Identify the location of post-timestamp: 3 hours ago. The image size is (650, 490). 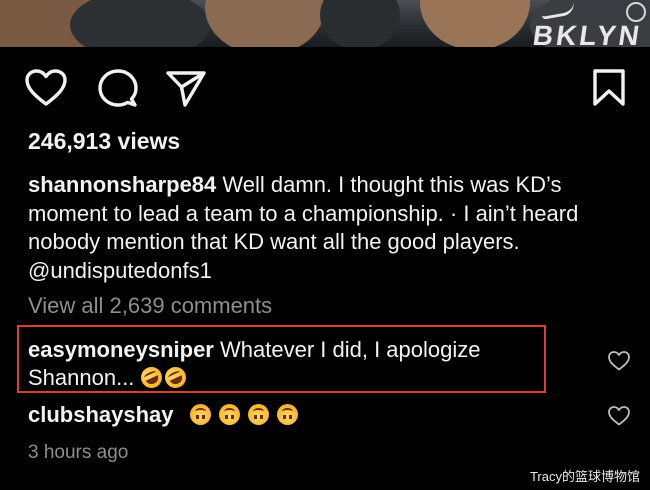
(78, 452).